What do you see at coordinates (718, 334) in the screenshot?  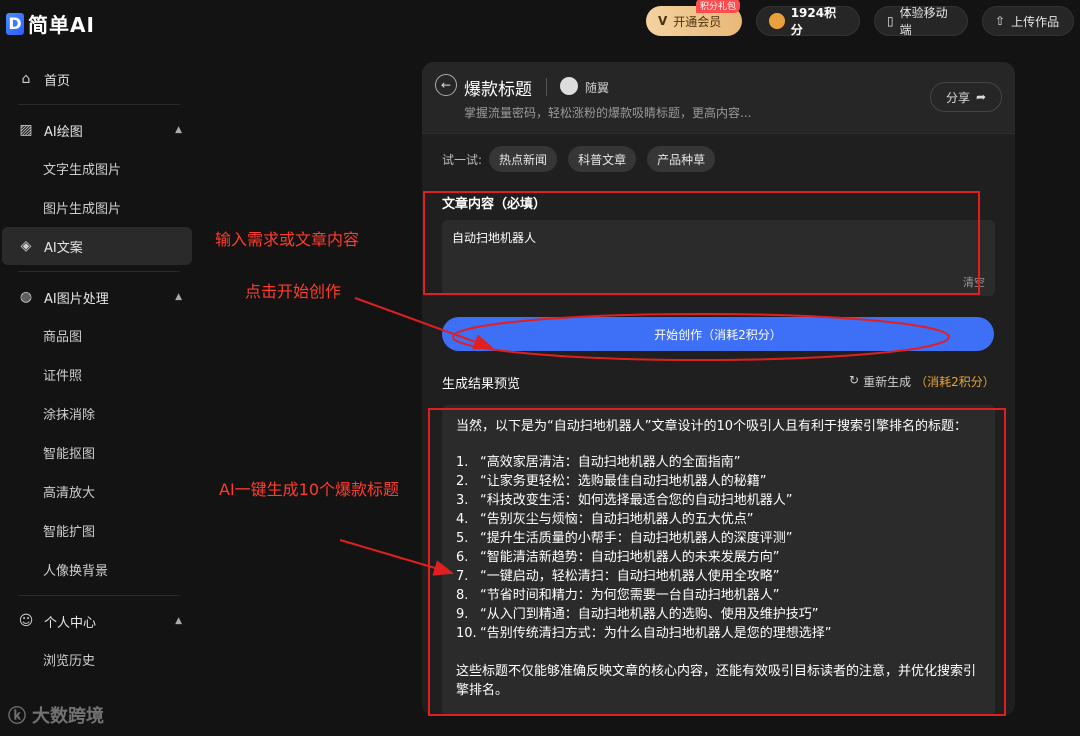 I see `start-create-button: 开始创作（消耗2积分）` at bounding box center [718, 334].